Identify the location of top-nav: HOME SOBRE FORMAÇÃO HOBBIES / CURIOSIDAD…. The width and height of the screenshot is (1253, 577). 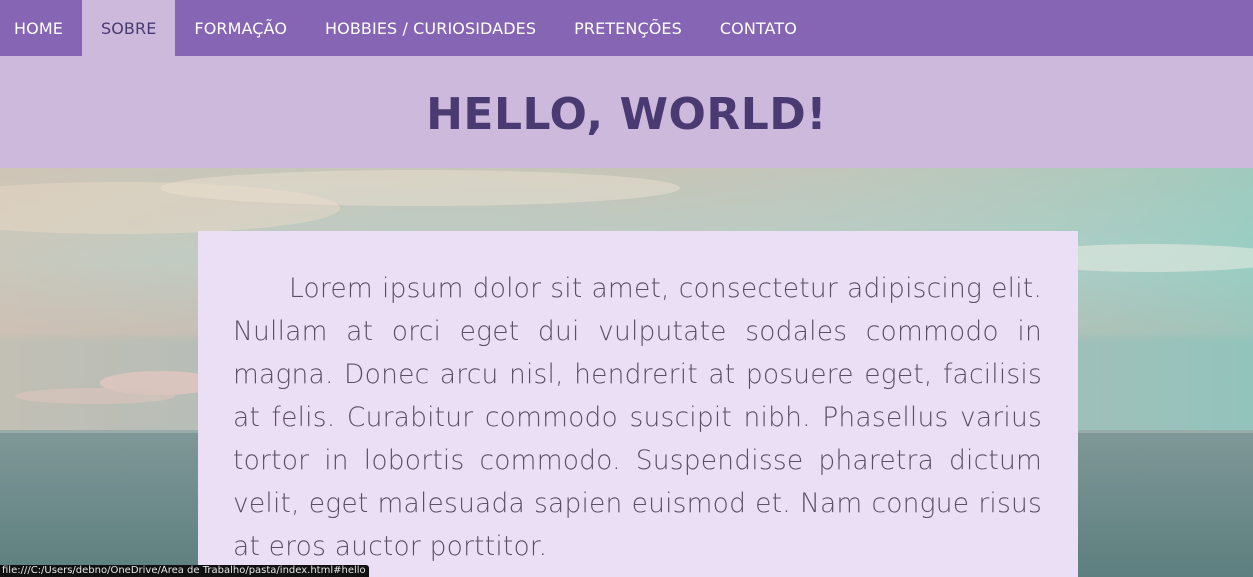
(626, 28).